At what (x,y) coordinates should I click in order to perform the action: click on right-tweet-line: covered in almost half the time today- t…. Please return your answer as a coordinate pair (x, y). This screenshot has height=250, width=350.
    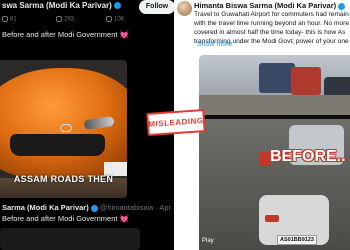
    Looking at the image, I should click on (270, 32).